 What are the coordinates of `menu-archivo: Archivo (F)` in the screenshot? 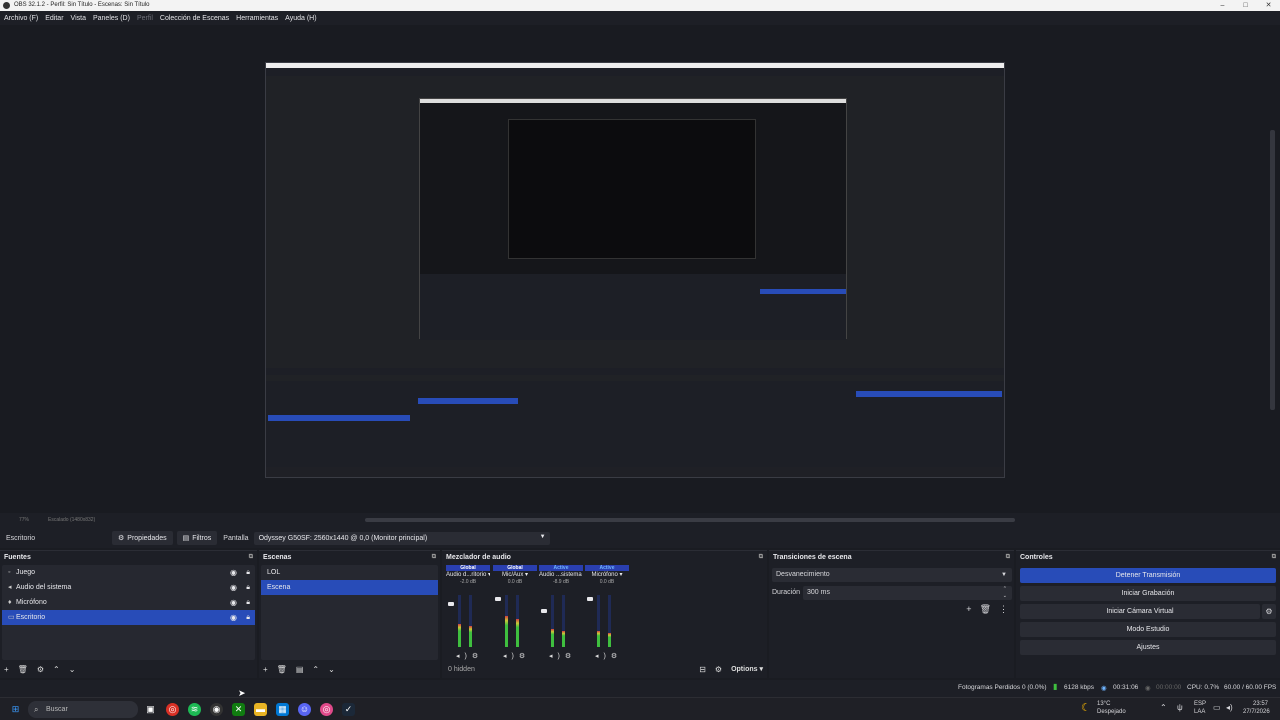 It's located at (21, 18).